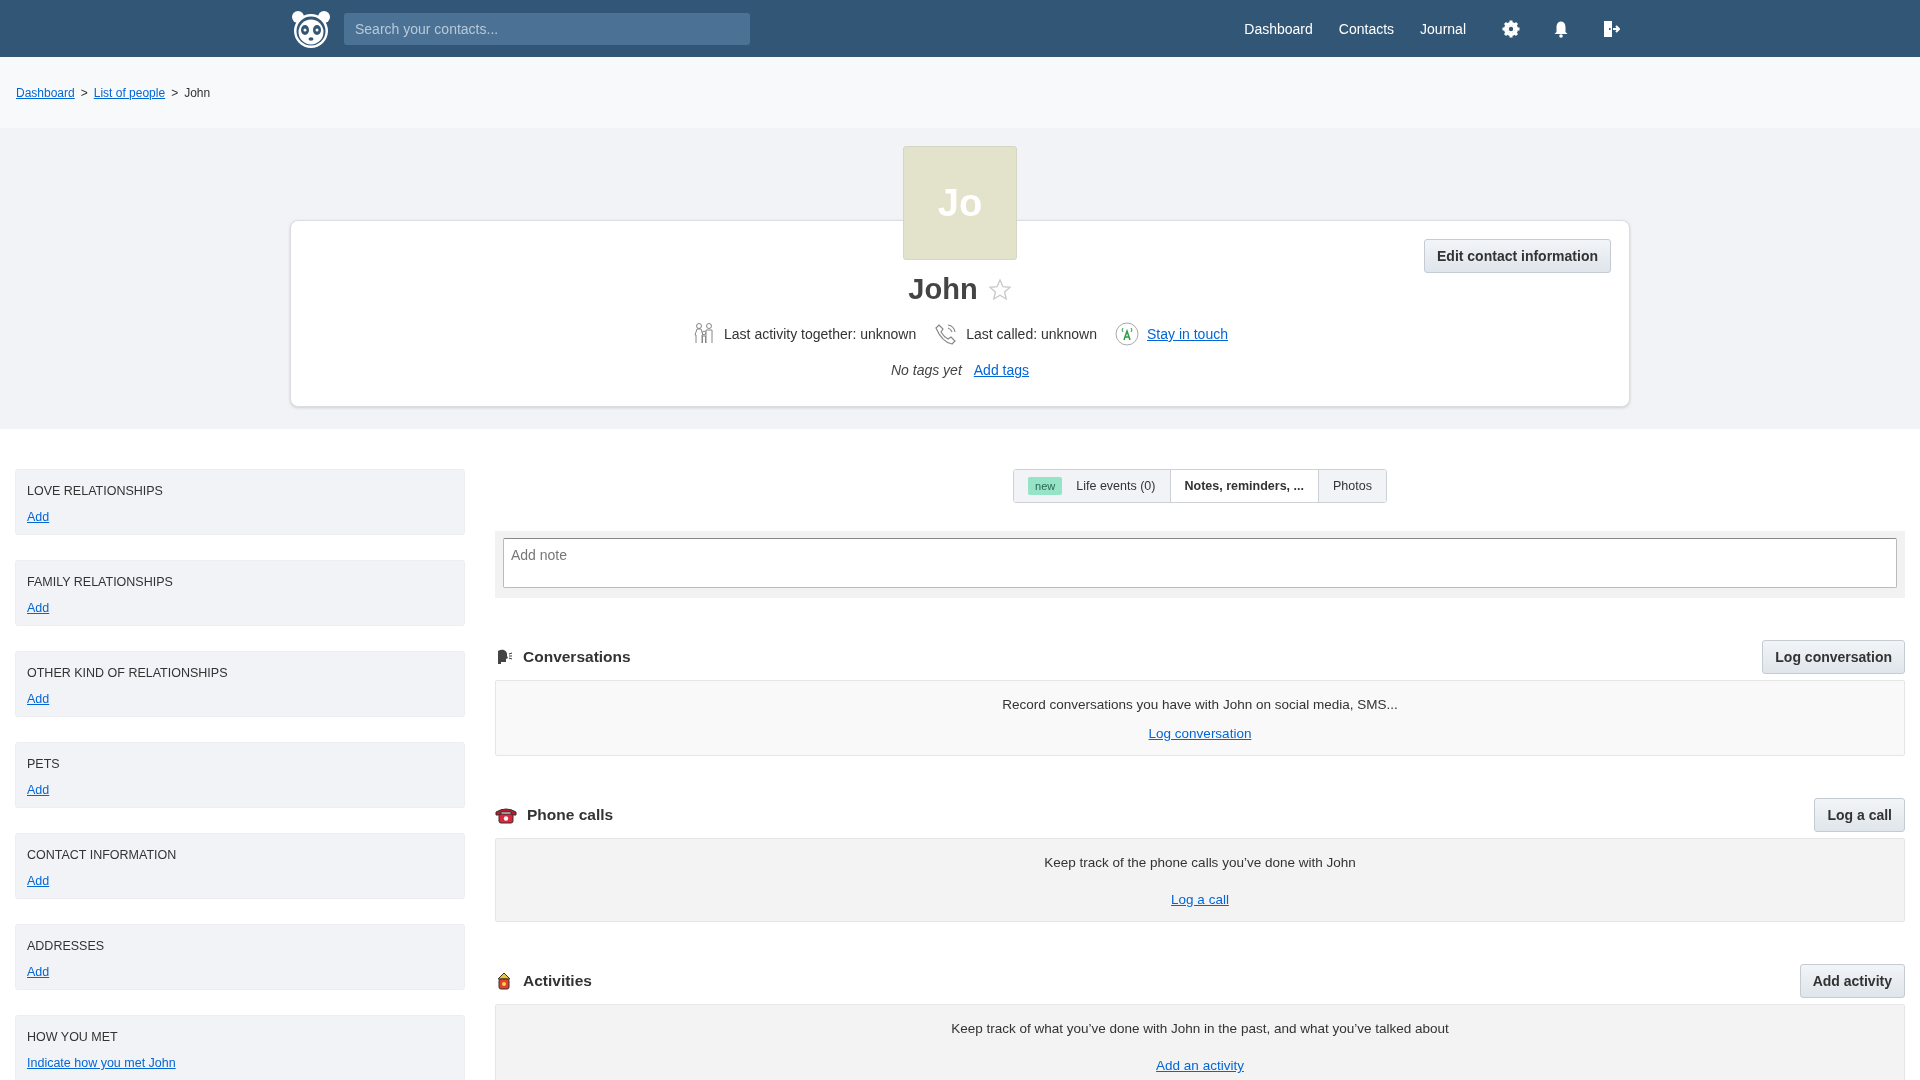 Image resolution: width=1920 pixels, height=1080 pixels. What do you see at coordinates (197, 92) in the screenshot?
I see `breadcrumb-current: John` at bounding box center [197, 92].